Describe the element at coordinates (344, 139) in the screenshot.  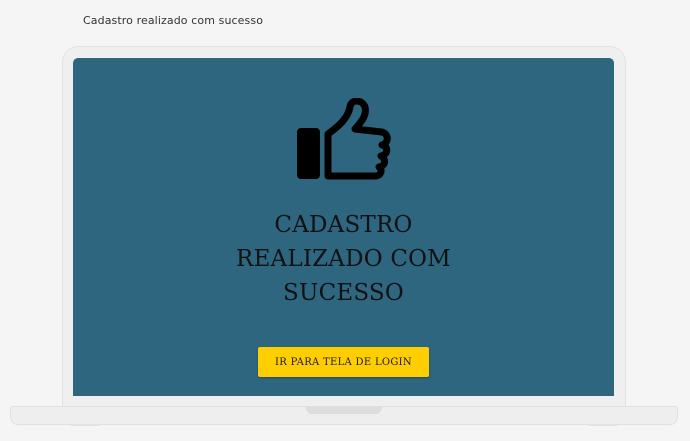
I see `thumbs-up-icon` at that location.